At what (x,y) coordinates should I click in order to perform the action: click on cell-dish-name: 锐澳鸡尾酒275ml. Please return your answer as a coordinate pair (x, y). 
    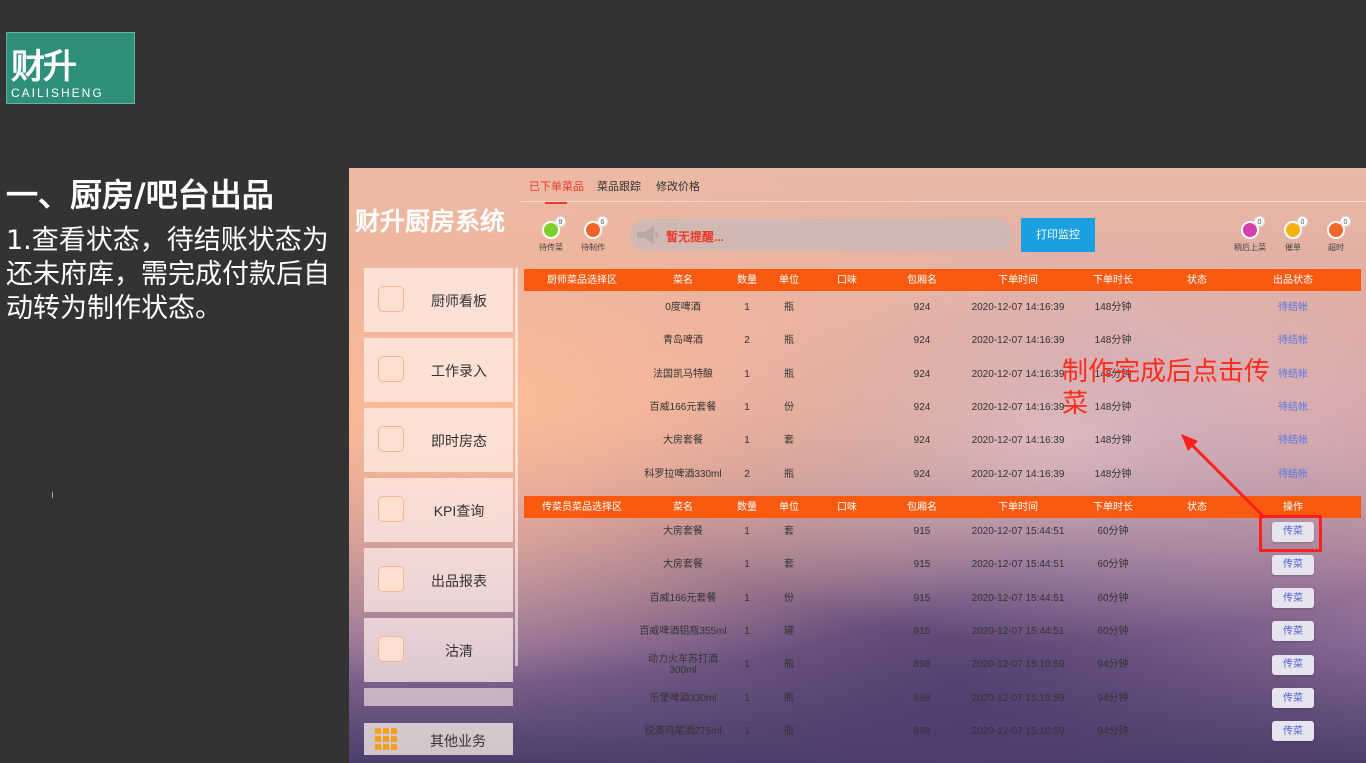
    Looking at the image, I should click on (683, 731).